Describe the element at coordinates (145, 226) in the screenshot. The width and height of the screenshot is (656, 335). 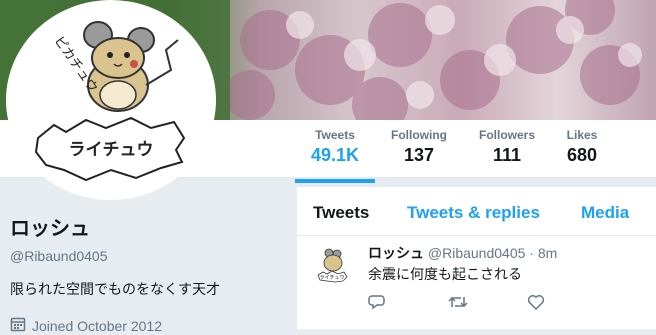
I see `profile-name: ロッシュ` at that location.